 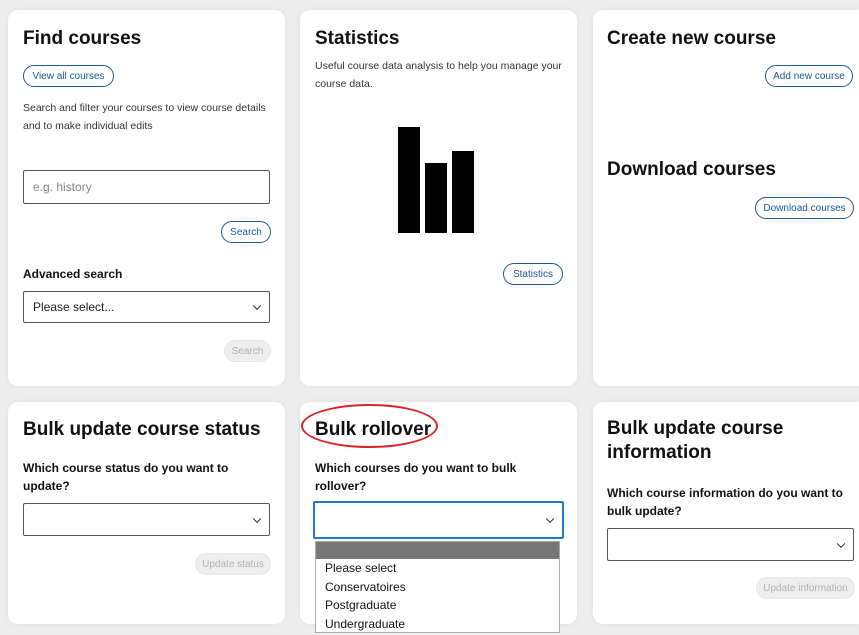 What do you see at coordinates (437, 624) in the screenshot?
I see `rollover-option-undergraduate: Undergraduate` at bounding box center [437, 624].